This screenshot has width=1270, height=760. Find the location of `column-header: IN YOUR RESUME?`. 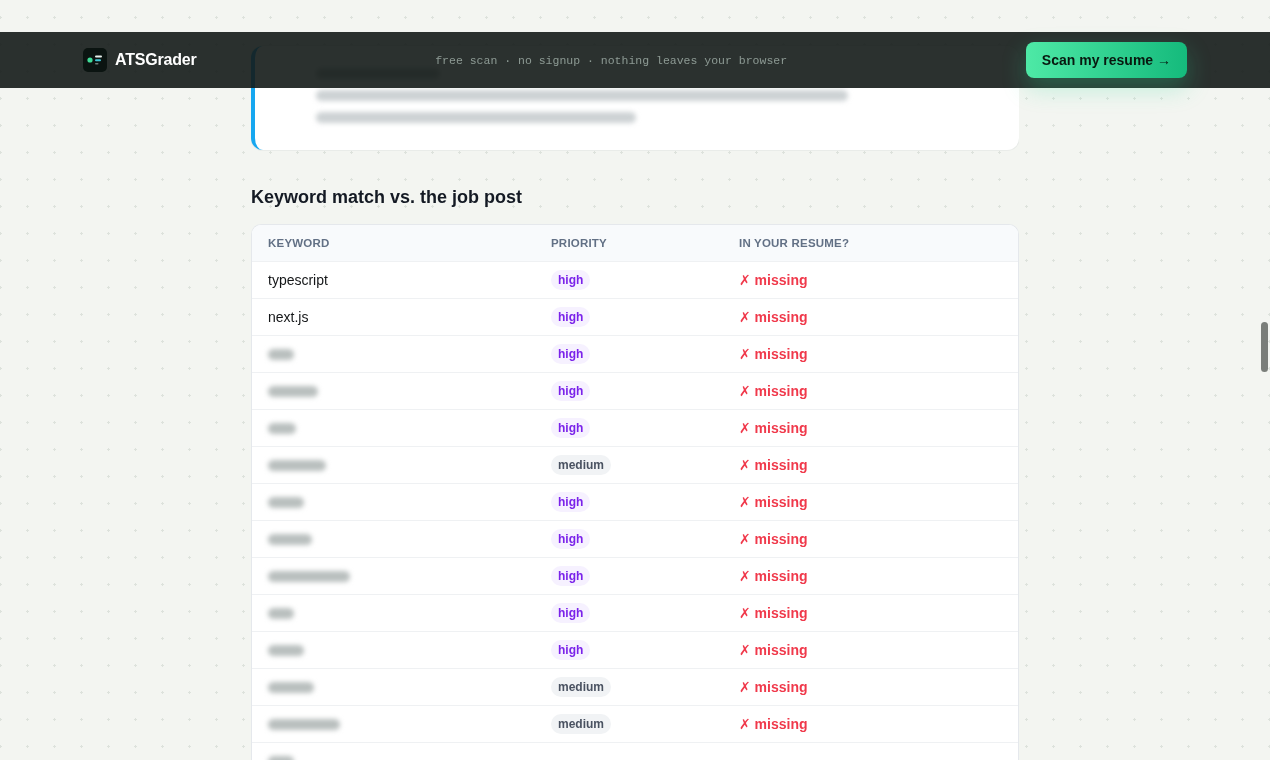

column-header: IN YOUR RESUME? is located at coordinates (794, 243).